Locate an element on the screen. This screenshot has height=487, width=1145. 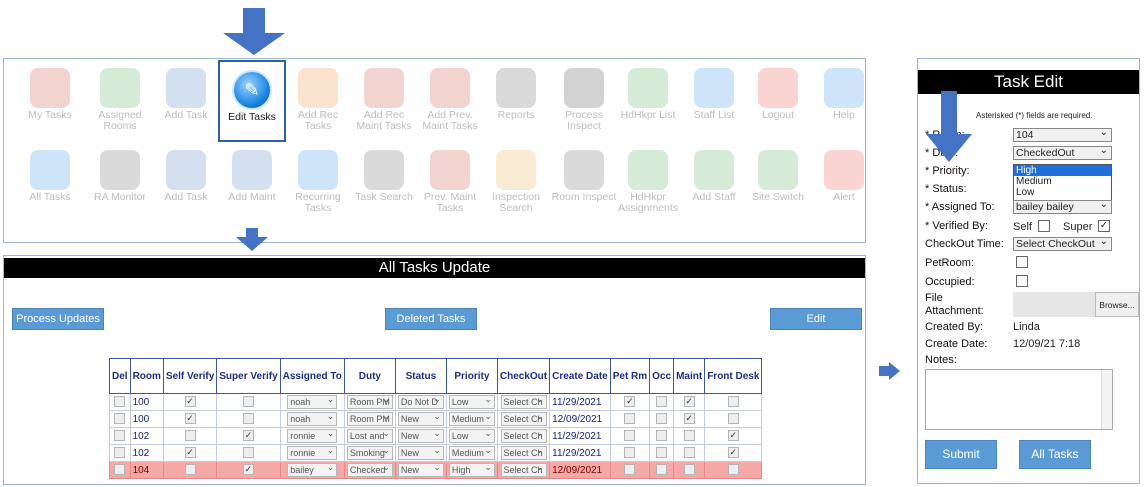
self-checkbox is located at coordinates (1044, 226).